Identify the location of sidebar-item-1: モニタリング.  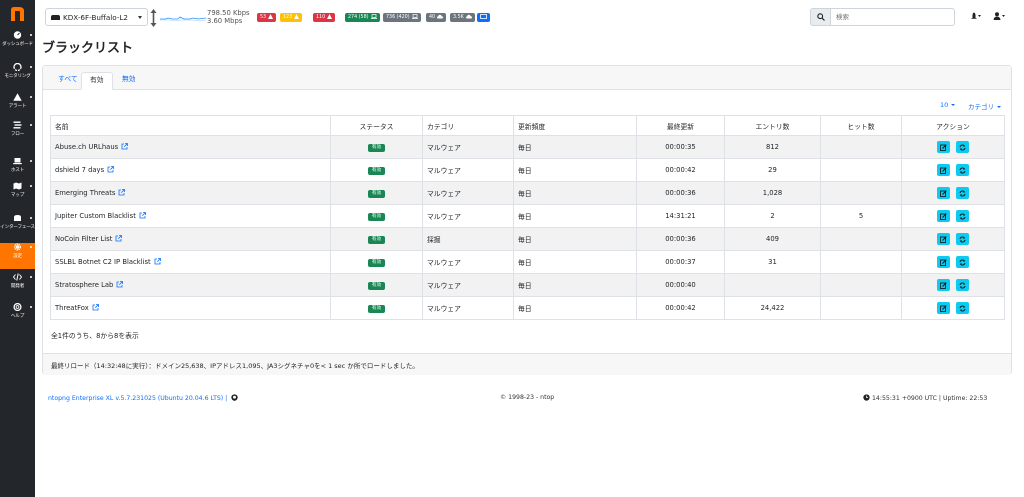
(17, 75).